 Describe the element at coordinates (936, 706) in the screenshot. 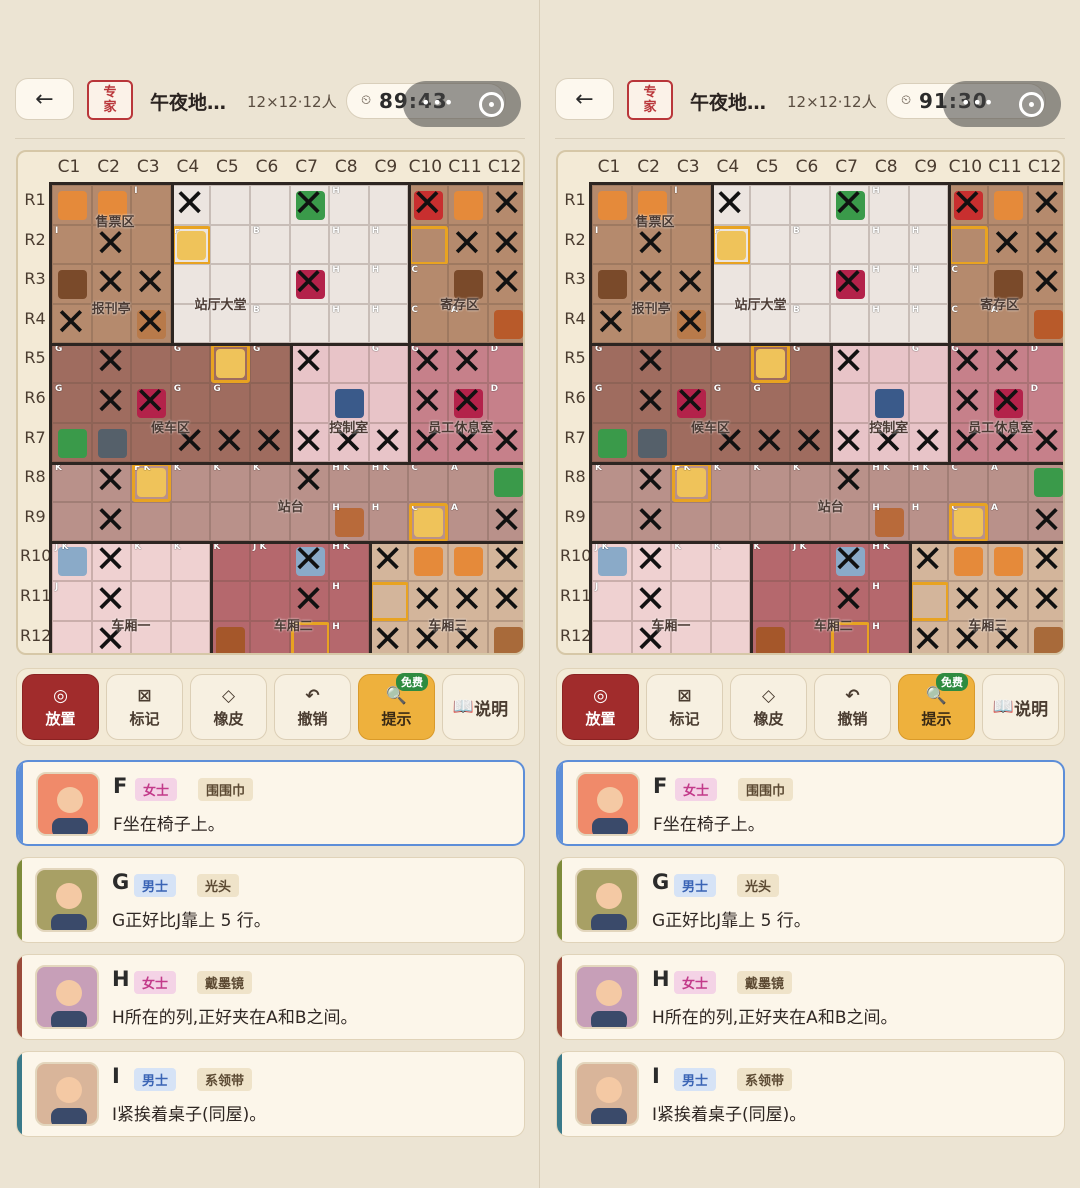

I see `hint-button: 免费 🔍 提示` at that location.